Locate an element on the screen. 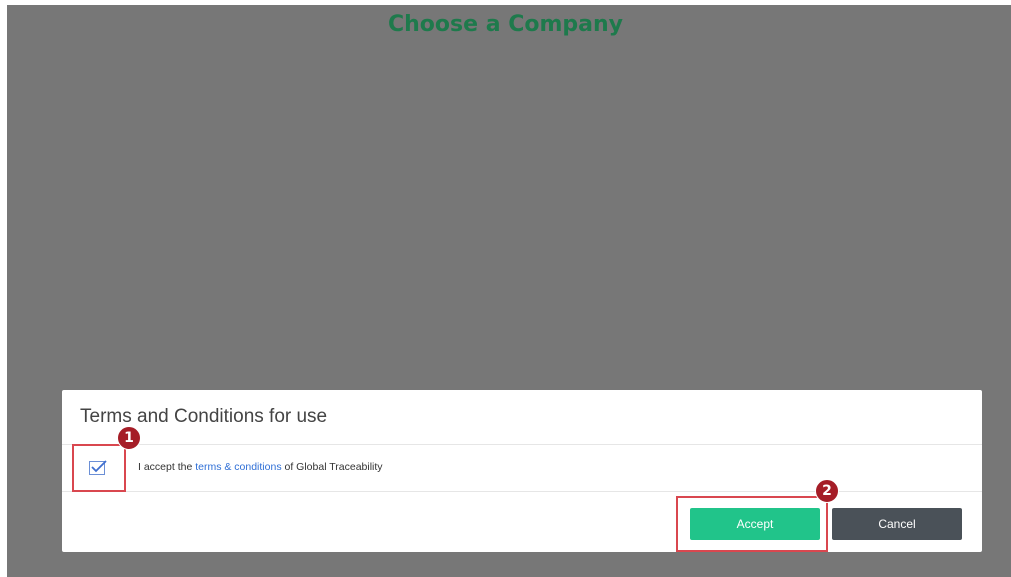 Image resolution: width=1011 pixels, height=577 pixels. terms-conditions-link: terms & conditions is located at coordinates (238, 467).